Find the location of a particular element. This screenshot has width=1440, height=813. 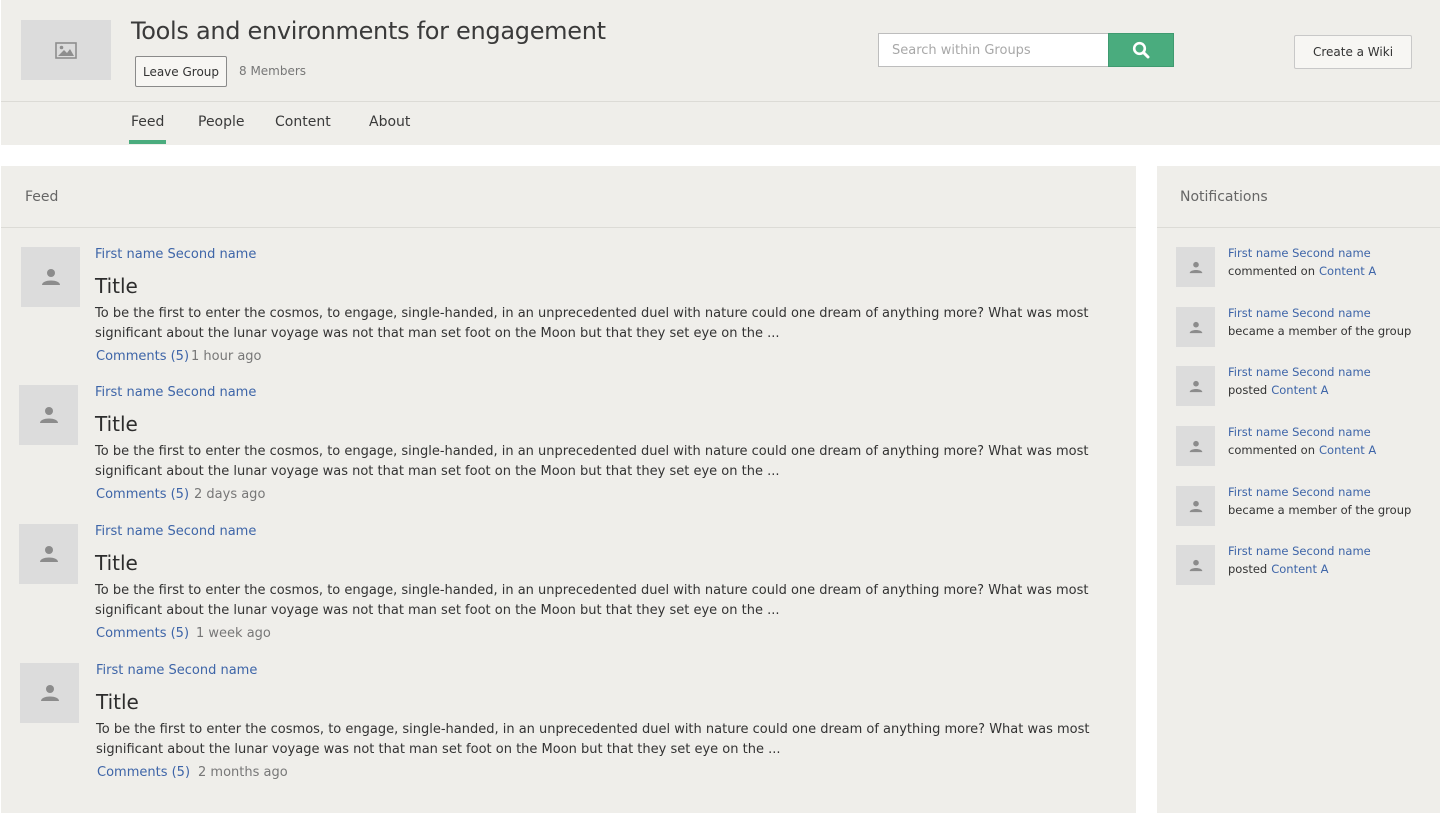

search-button is located at coordinates (1141, 50).